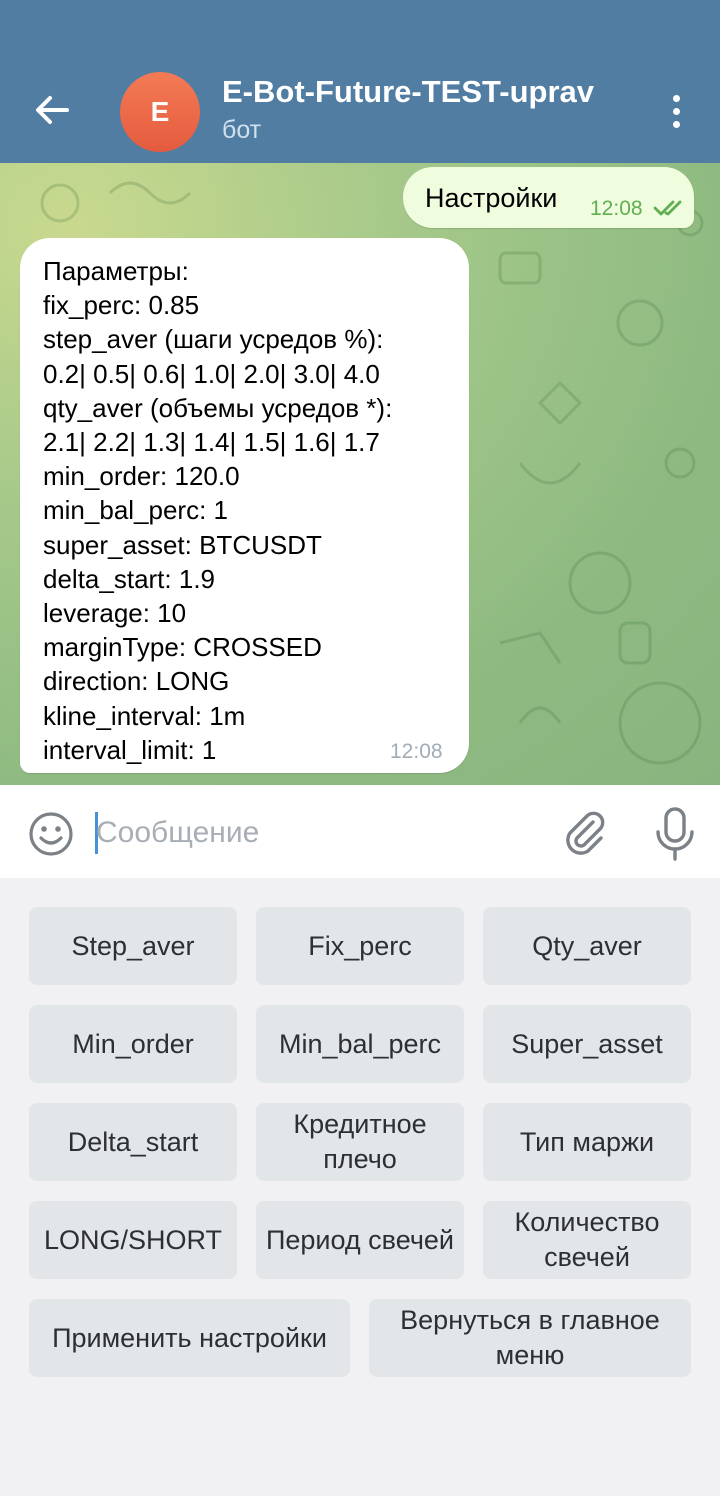  What do you see at coordinates (133, 946) in the screenshot?
I see `step-aver-button: Step_aver` at bounding box center [133, 946].